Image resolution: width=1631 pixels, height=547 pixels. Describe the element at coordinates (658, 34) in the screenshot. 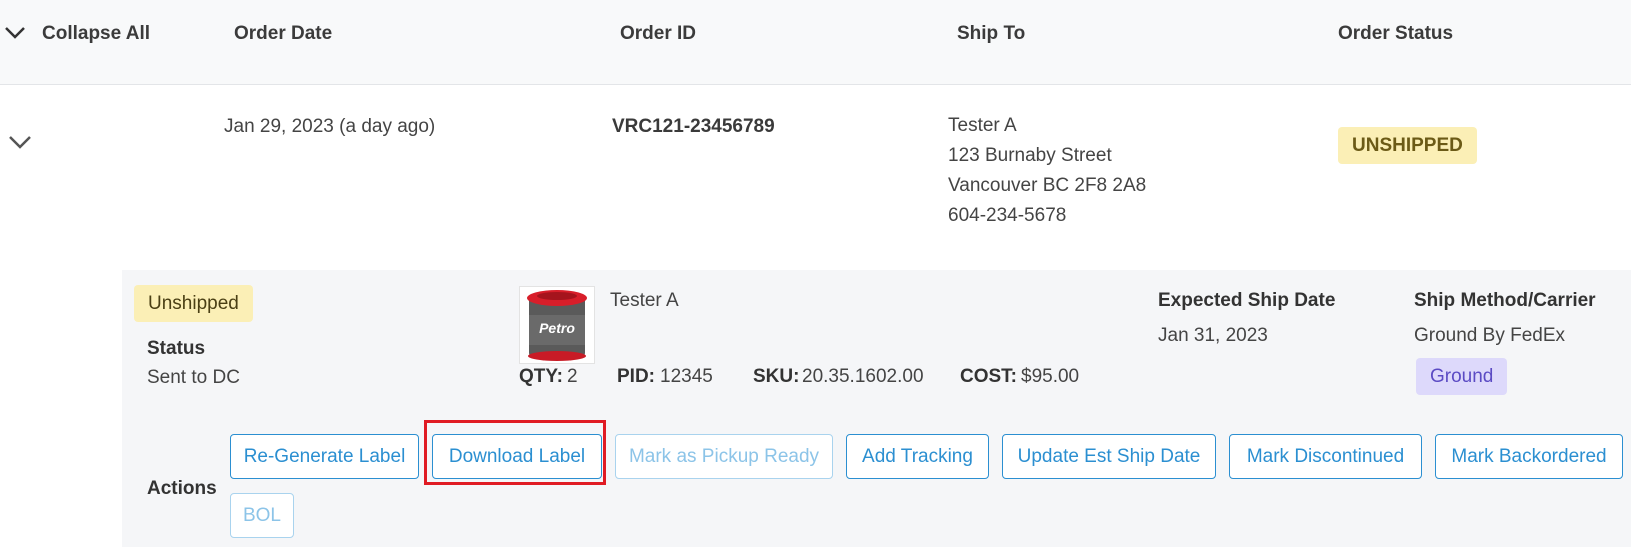

I see `order-id-header: Order ID` at that location.